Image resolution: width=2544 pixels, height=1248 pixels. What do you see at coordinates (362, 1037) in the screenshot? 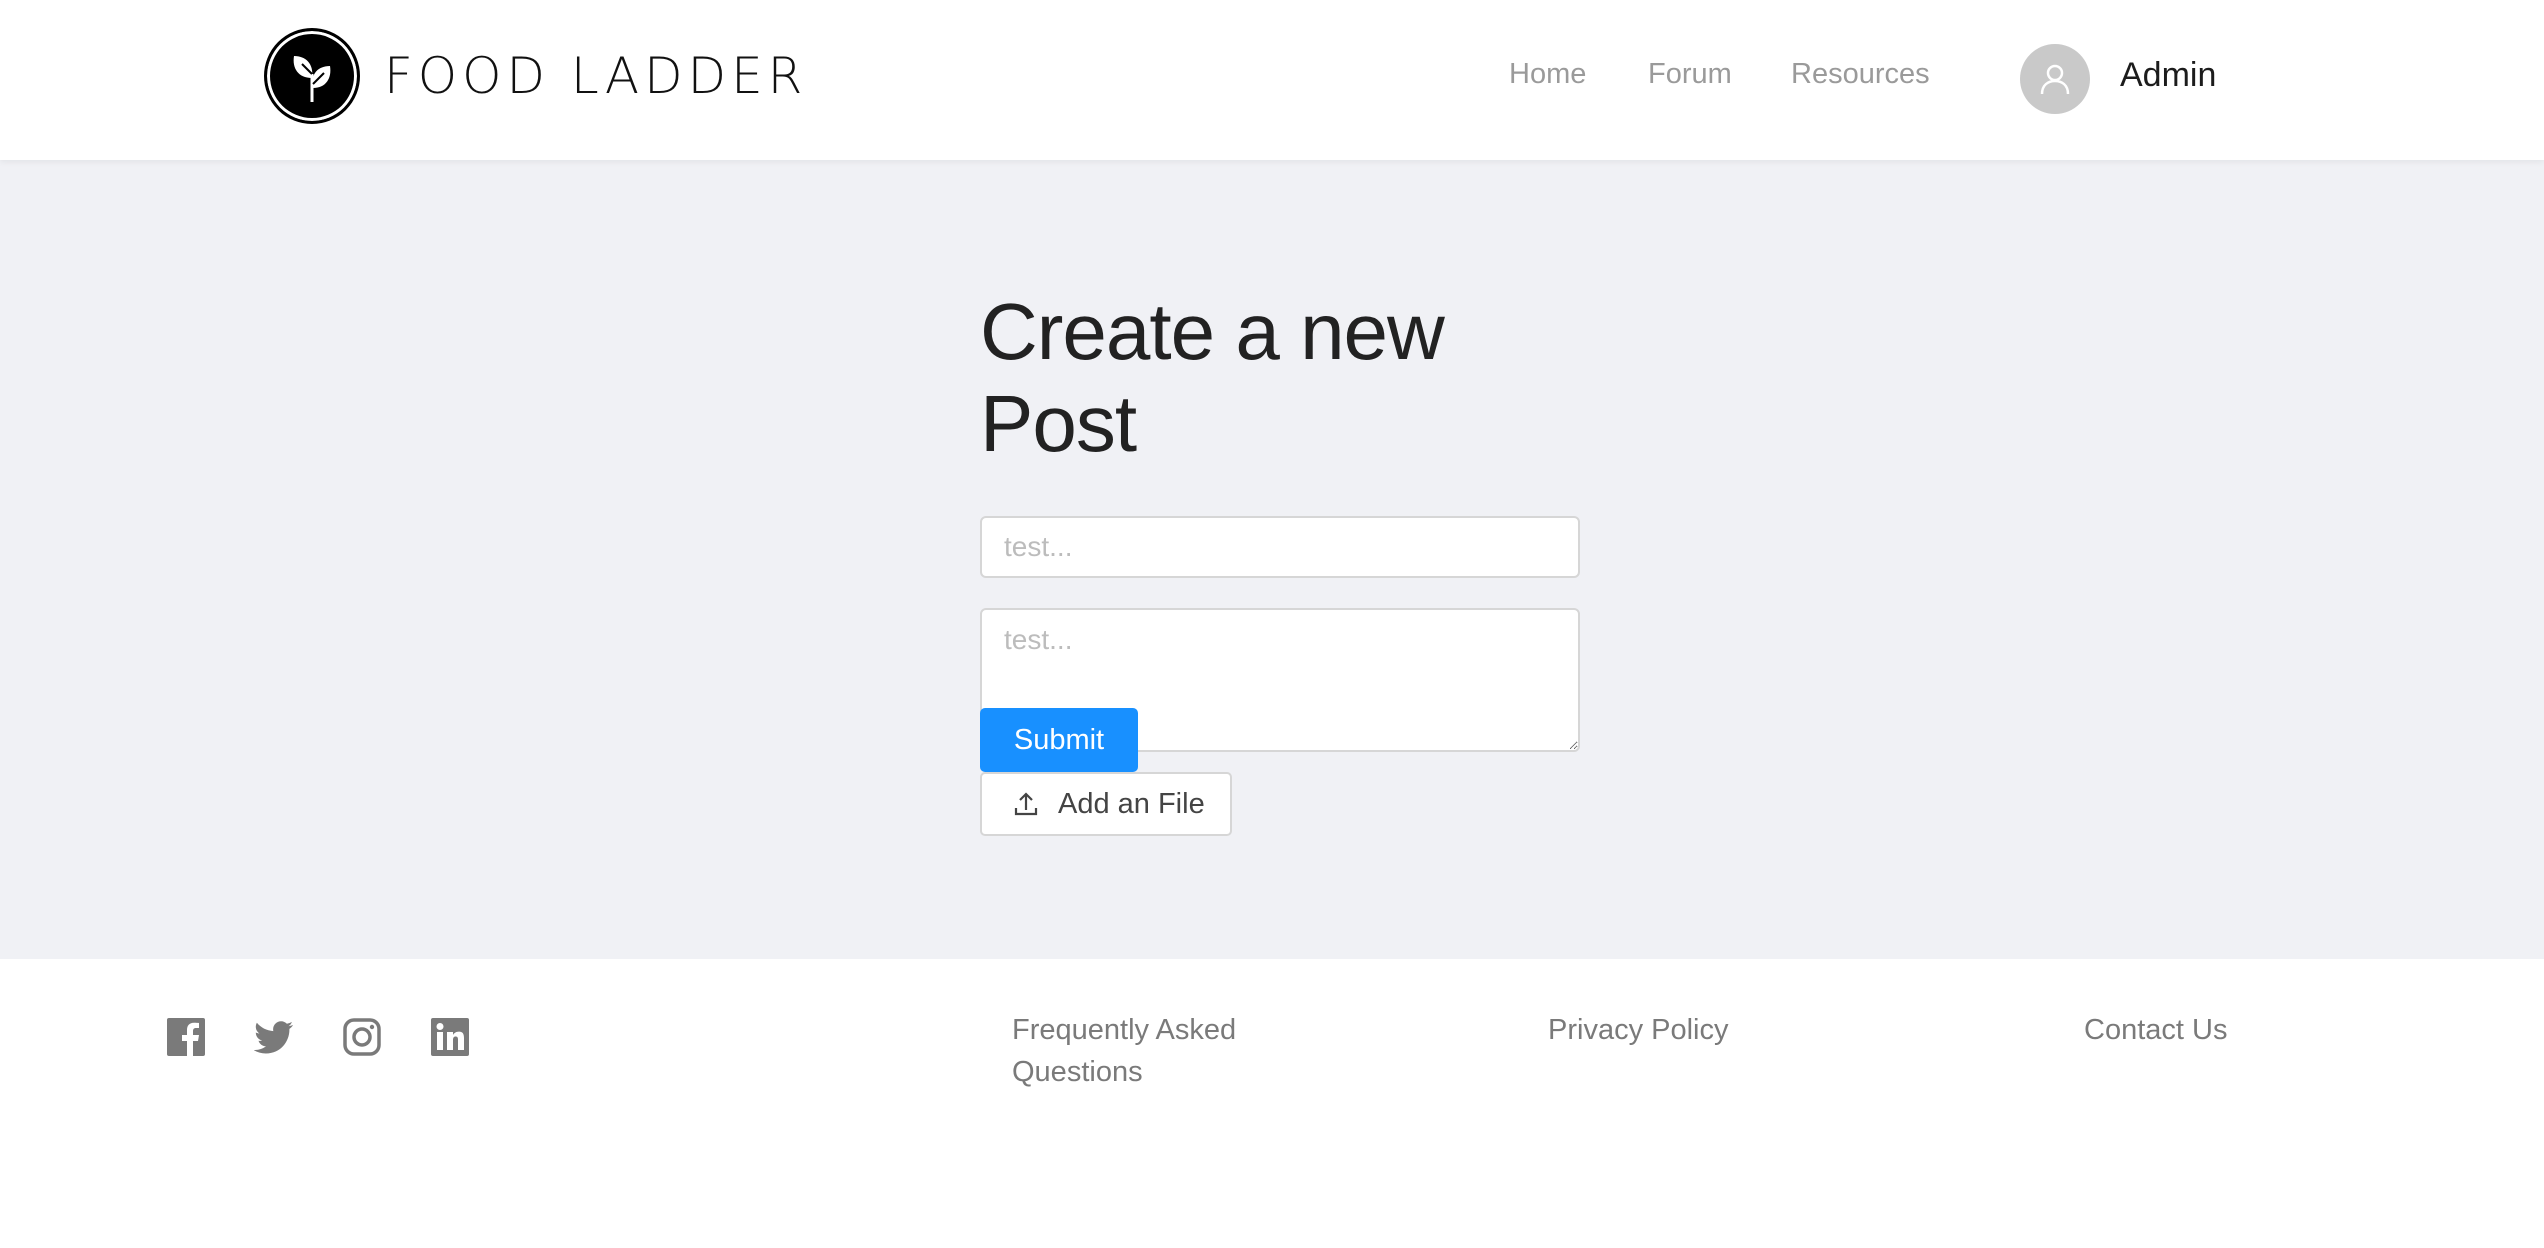
I see `instagram-icon` at bounding box center [362, 1037].